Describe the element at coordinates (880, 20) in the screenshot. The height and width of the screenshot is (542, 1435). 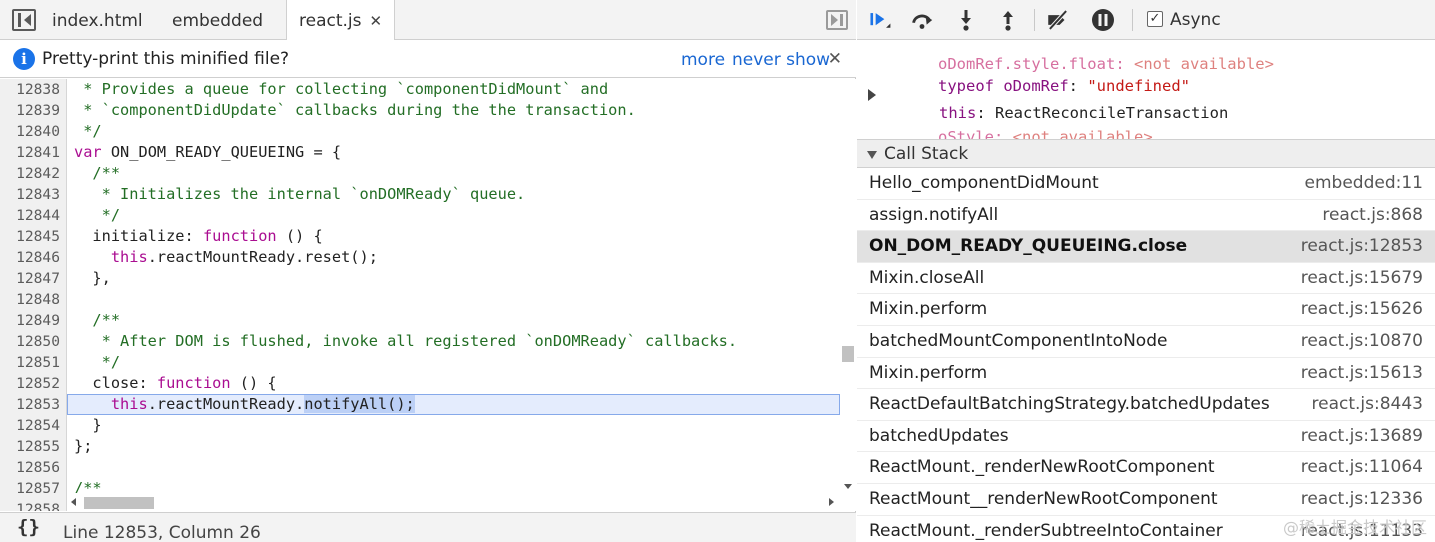
I see `resume-icon` at that location.